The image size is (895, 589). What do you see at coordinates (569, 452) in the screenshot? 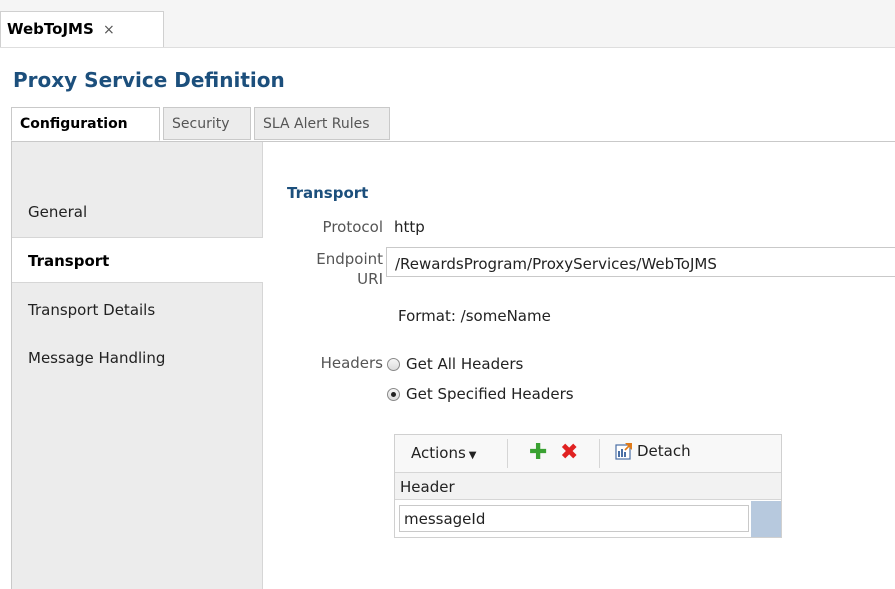
I see `delete-icon: ✖` at bounding box center [569, 452].